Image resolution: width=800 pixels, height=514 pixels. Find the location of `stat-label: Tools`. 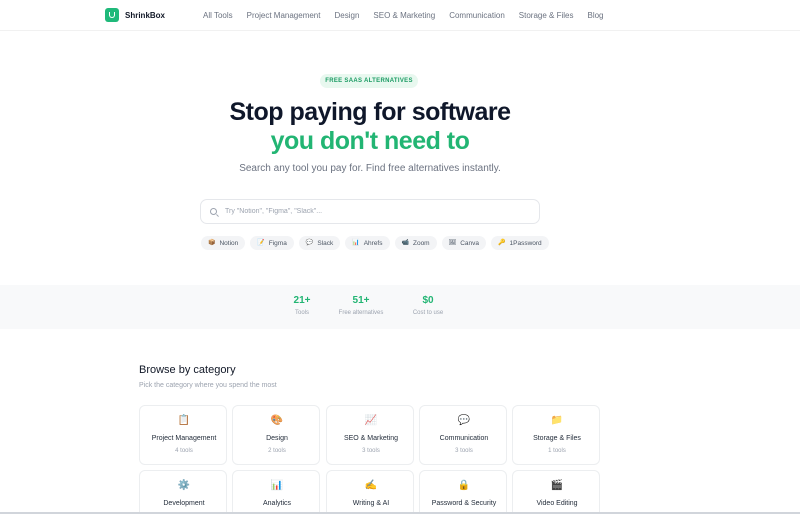

stat-label: Tools is located at coordinates (301, 313).